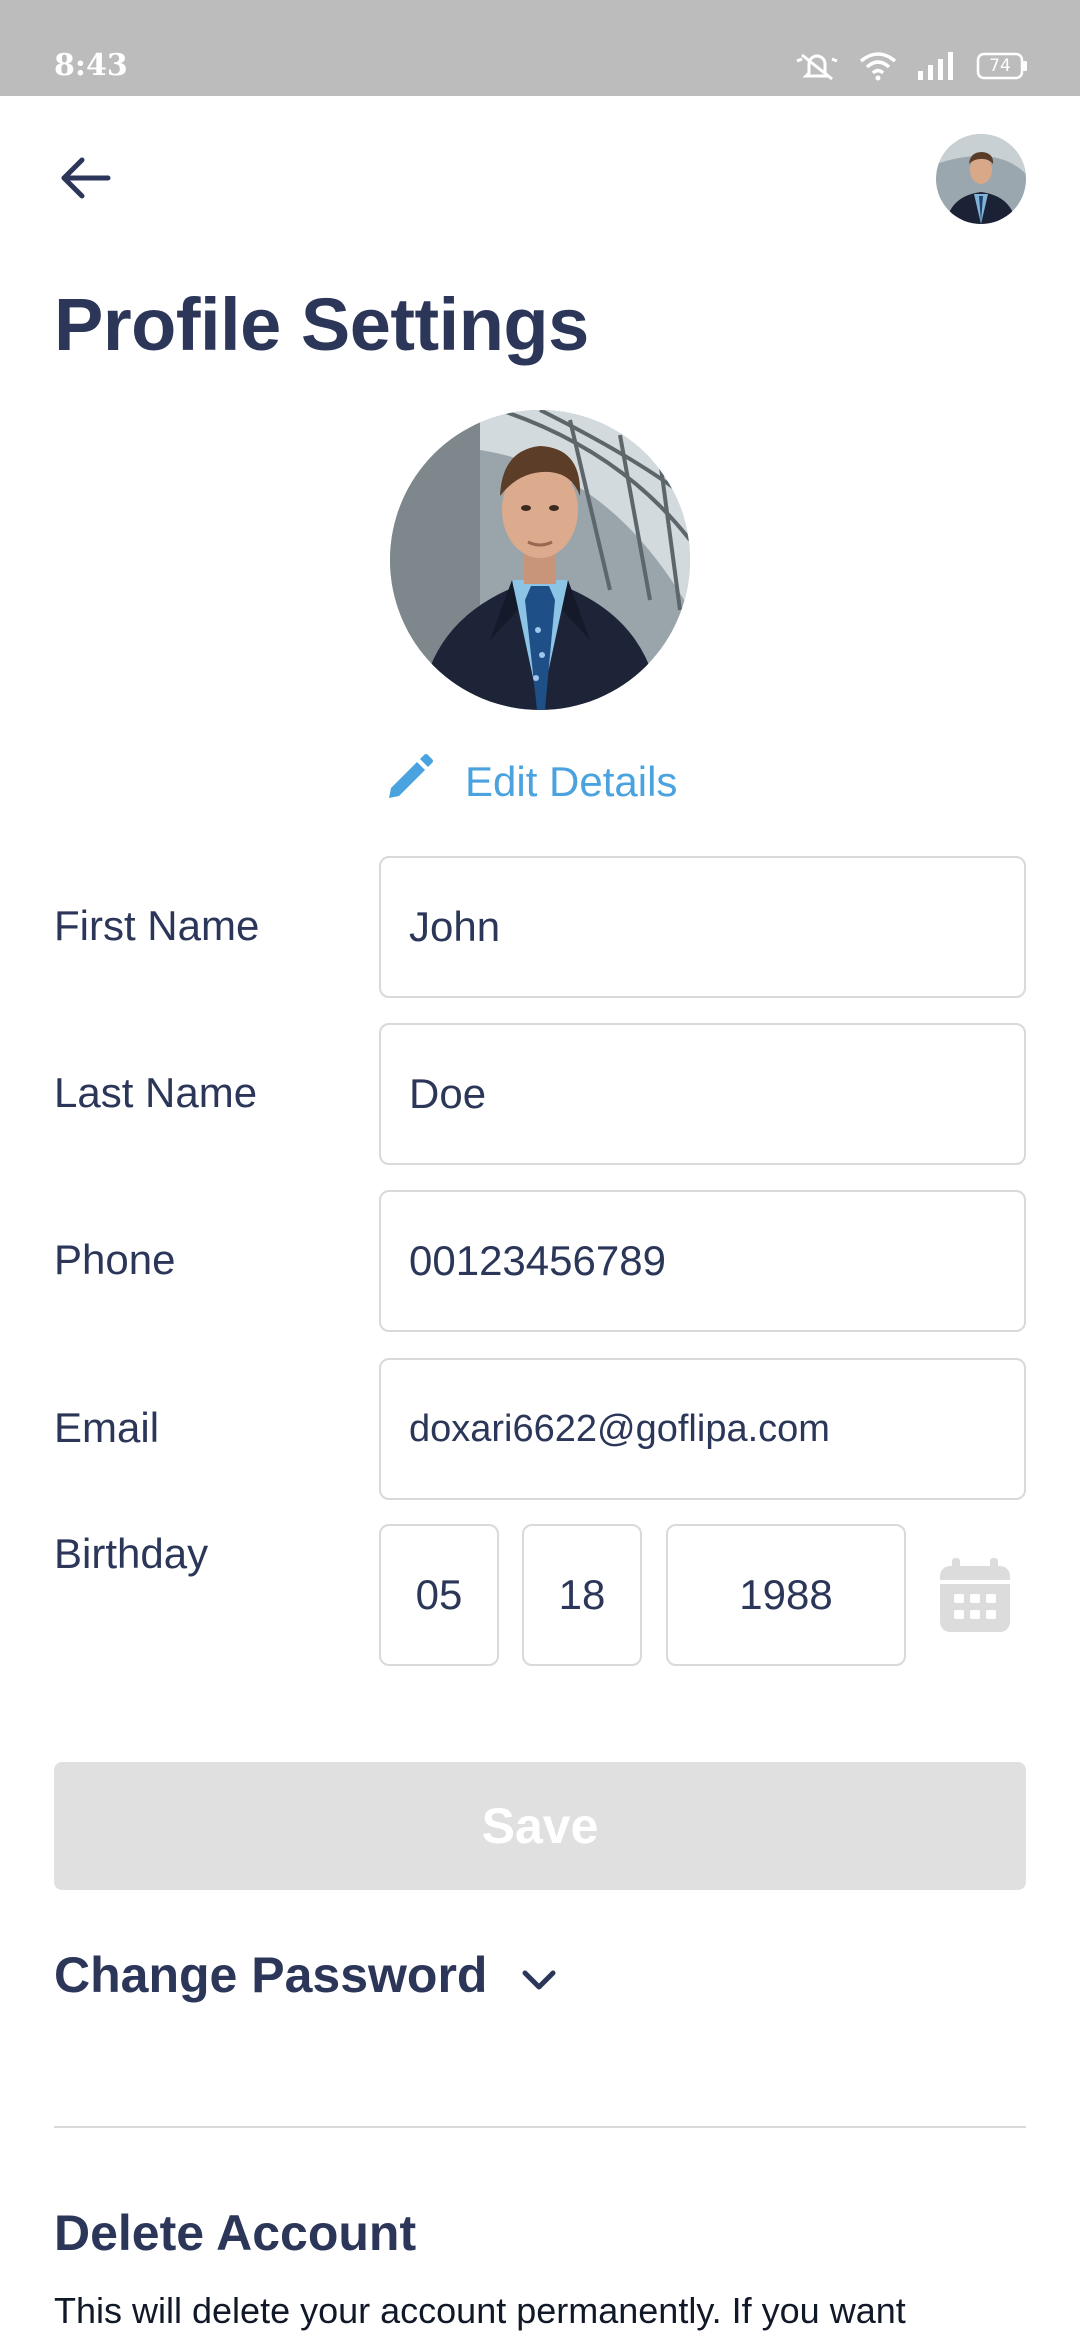 This screenshot has width=1080, height=2340. I want to click on arrow-left-icon, so click(85, 180).